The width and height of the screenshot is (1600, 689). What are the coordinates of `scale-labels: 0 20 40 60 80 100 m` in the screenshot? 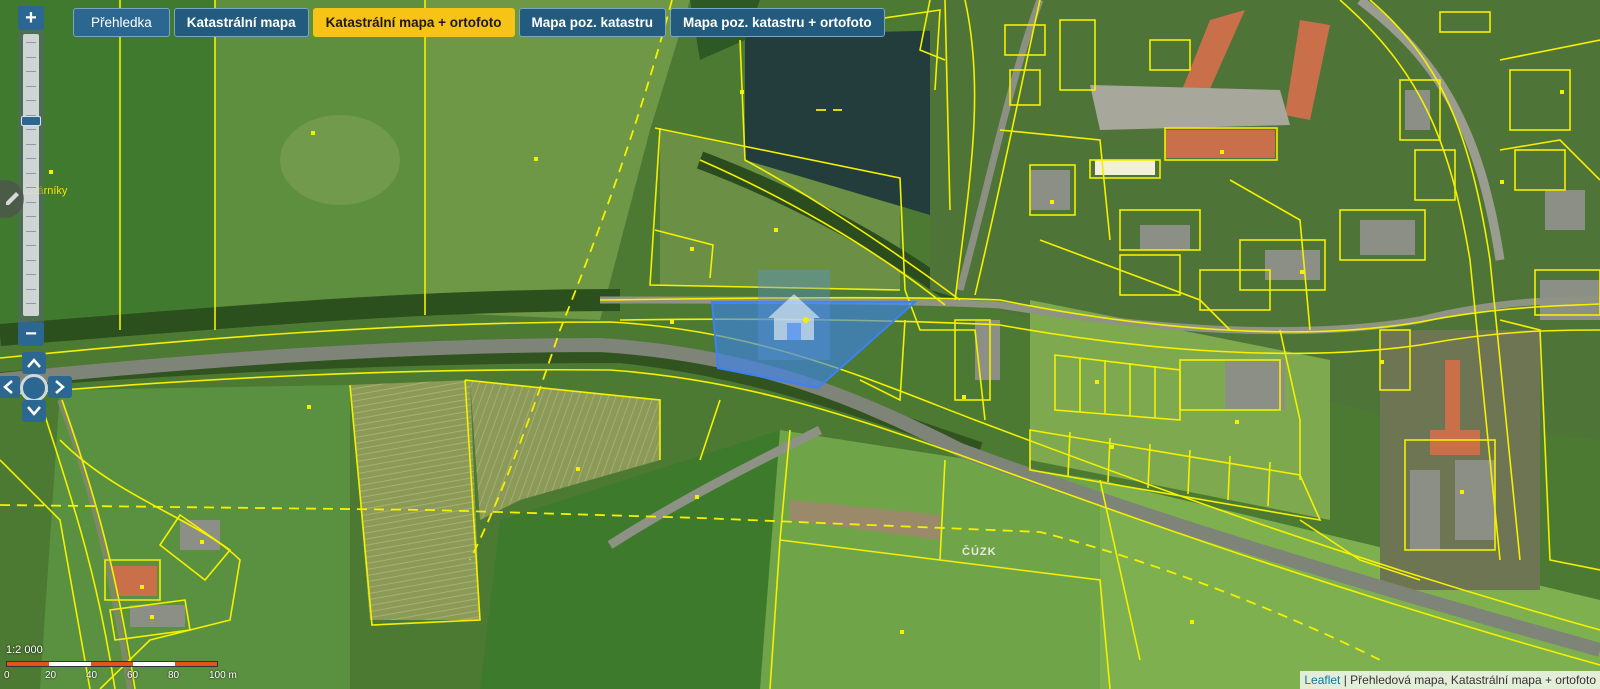 It's located at (124, 677).